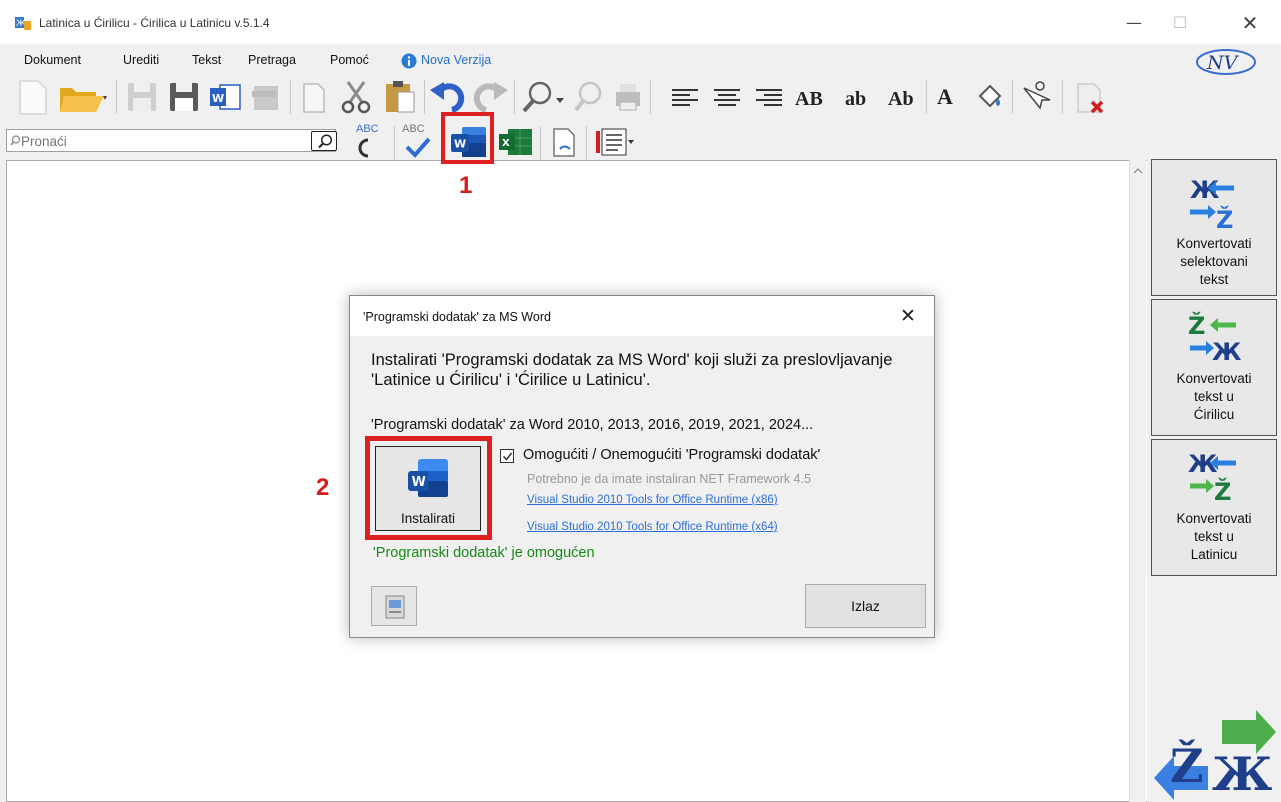 The height and width of the screenshot is (802, 1281). I want to click on save-icon, so click(142, 97).